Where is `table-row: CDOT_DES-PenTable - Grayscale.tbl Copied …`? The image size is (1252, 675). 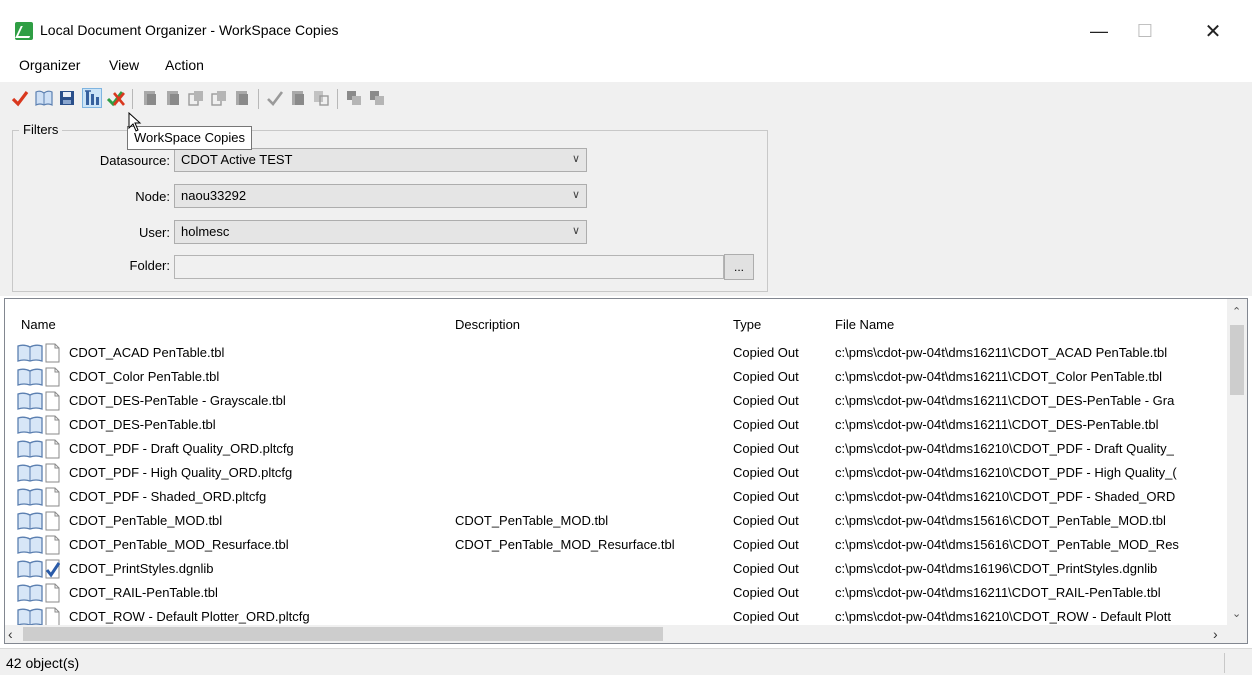
table-row: CDOT_DES-PenTable - Grayscale.tbl Copied … is located at coordinates (621, 402).